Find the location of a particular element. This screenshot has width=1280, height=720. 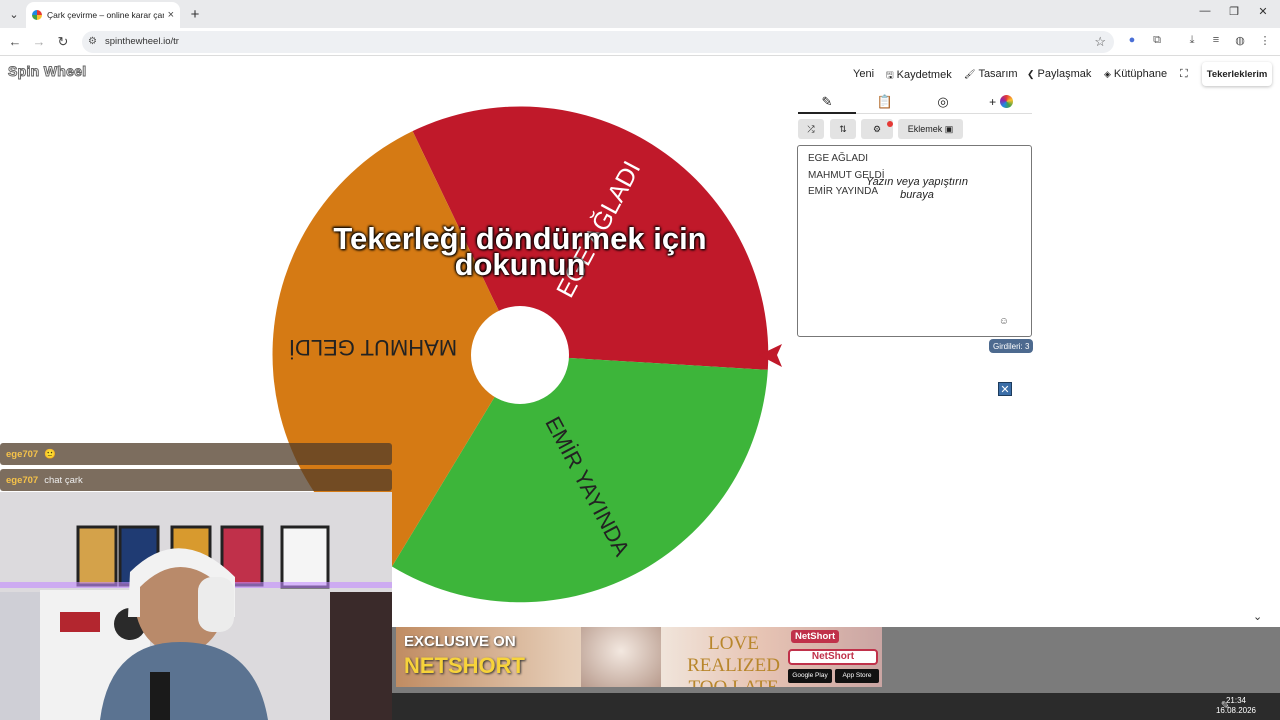

webcam-feed is located at coordinates (196, 606).